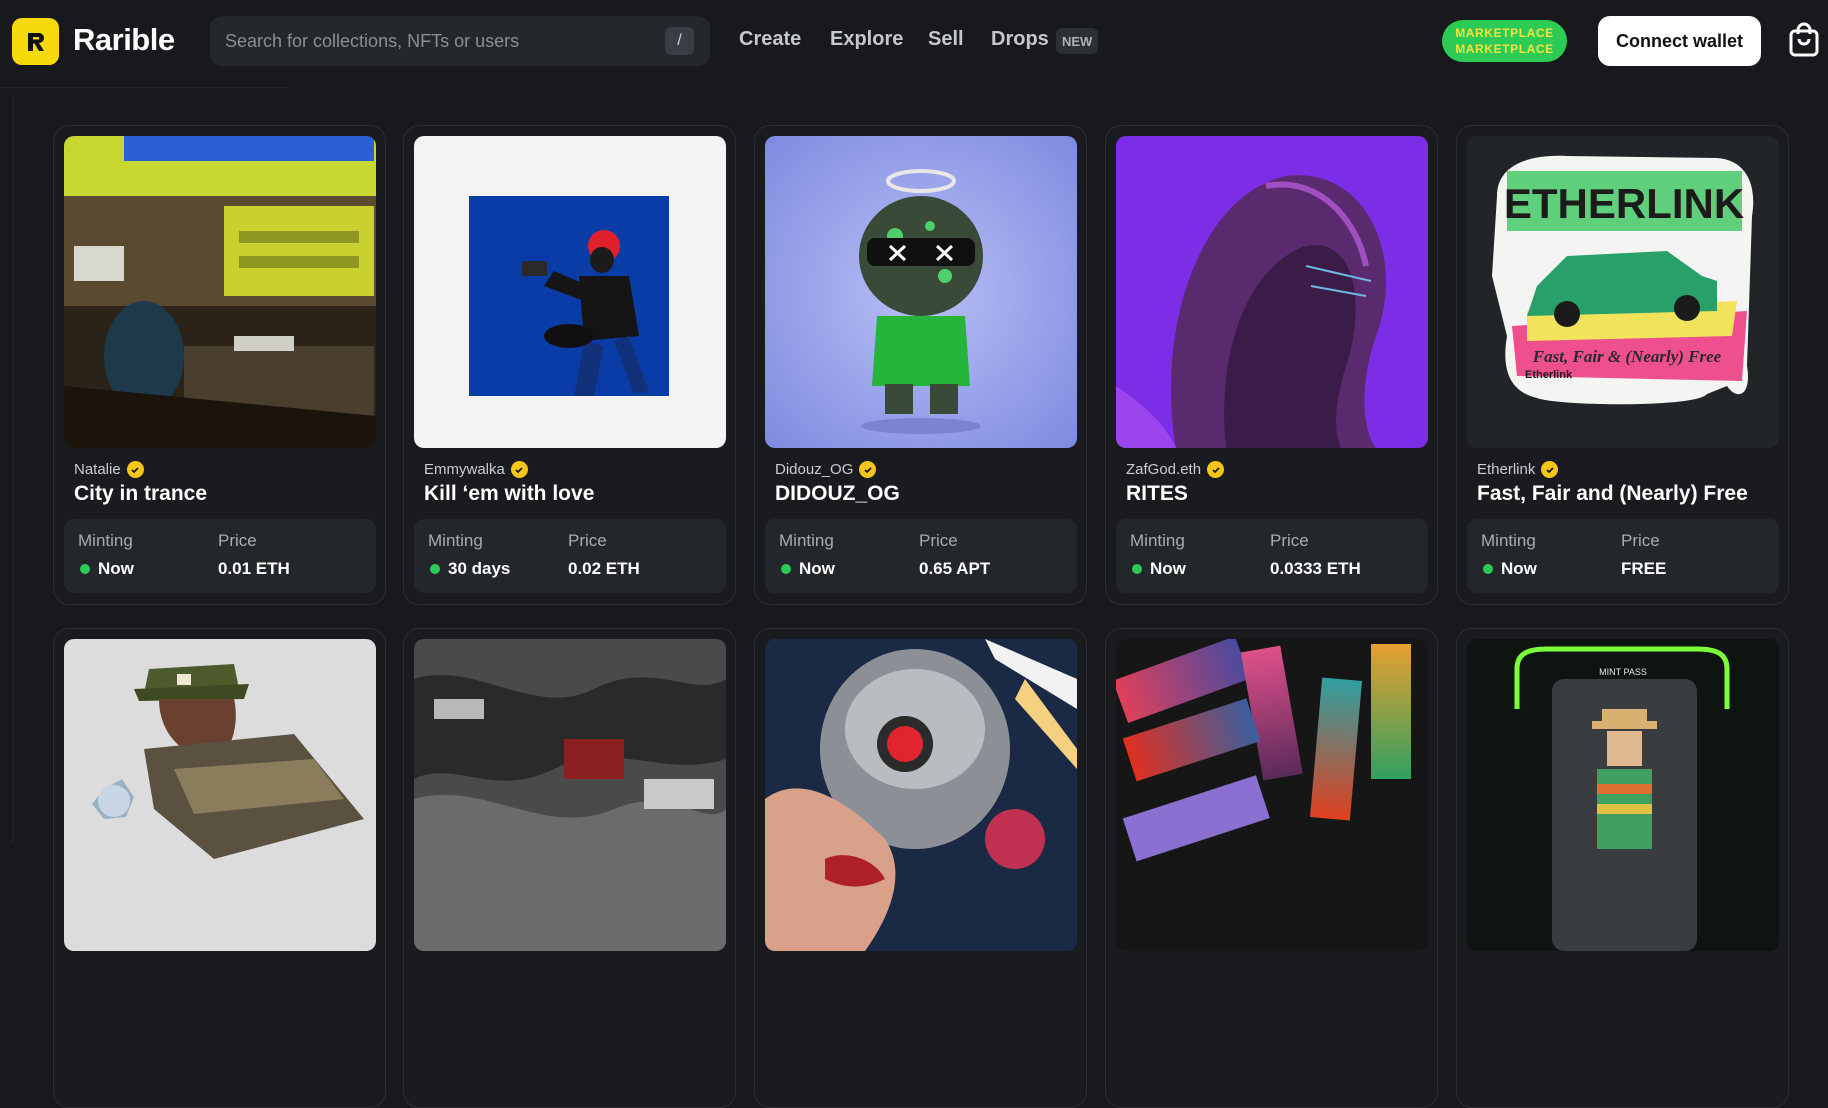 The image size is (1828, 1108). What do you see at coordinates (124, 40) in the screenshot?
I see `brand-name: Rarible` at bounding box center [124, 40].